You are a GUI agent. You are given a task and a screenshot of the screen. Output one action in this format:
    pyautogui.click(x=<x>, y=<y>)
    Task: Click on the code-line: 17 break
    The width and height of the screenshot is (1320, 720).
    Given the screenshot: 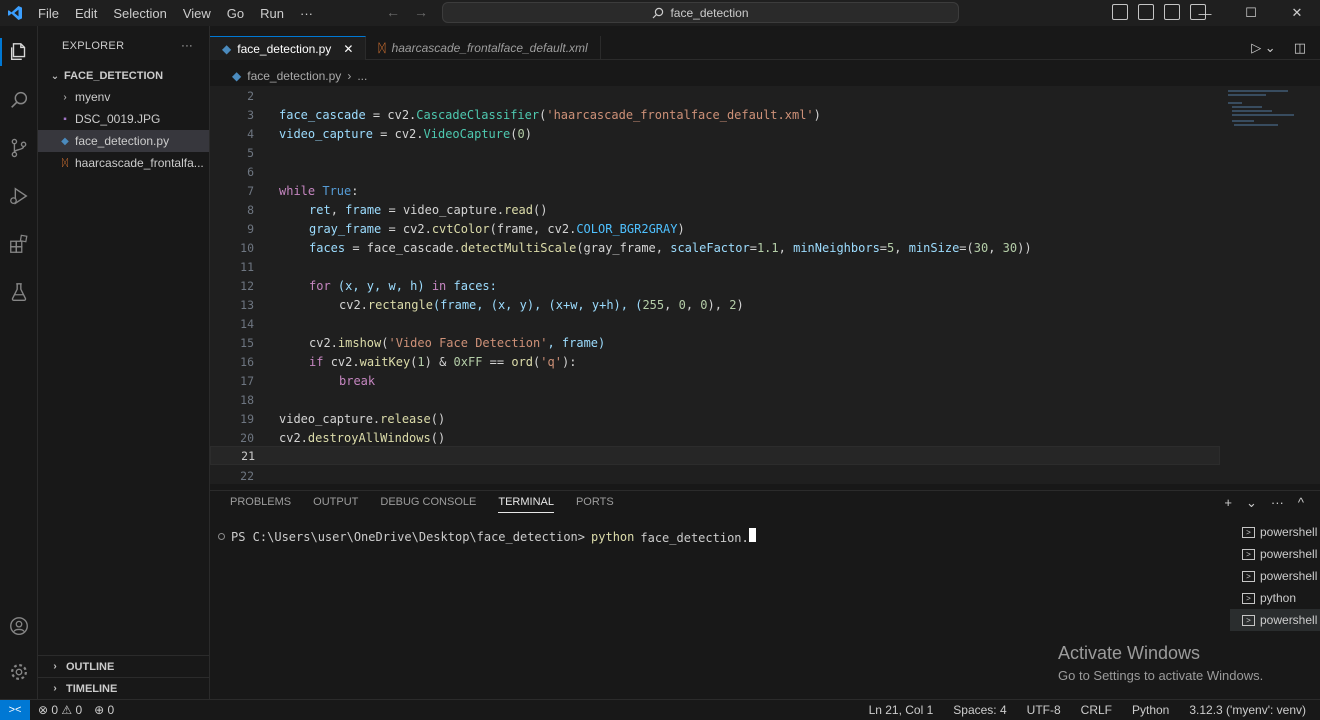 What is the action you would take?
    pyautogui.click(x=715, y=380)
    